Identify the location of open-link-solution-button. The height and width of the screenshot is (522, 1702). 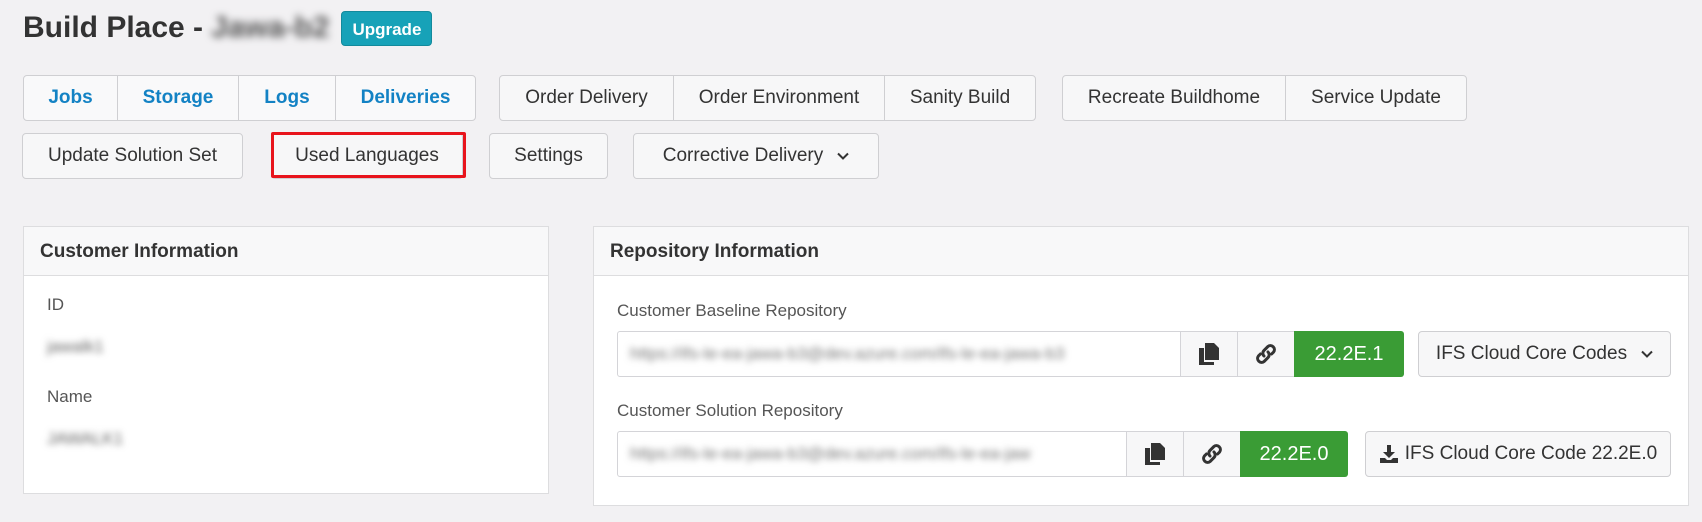
(1212, 454).